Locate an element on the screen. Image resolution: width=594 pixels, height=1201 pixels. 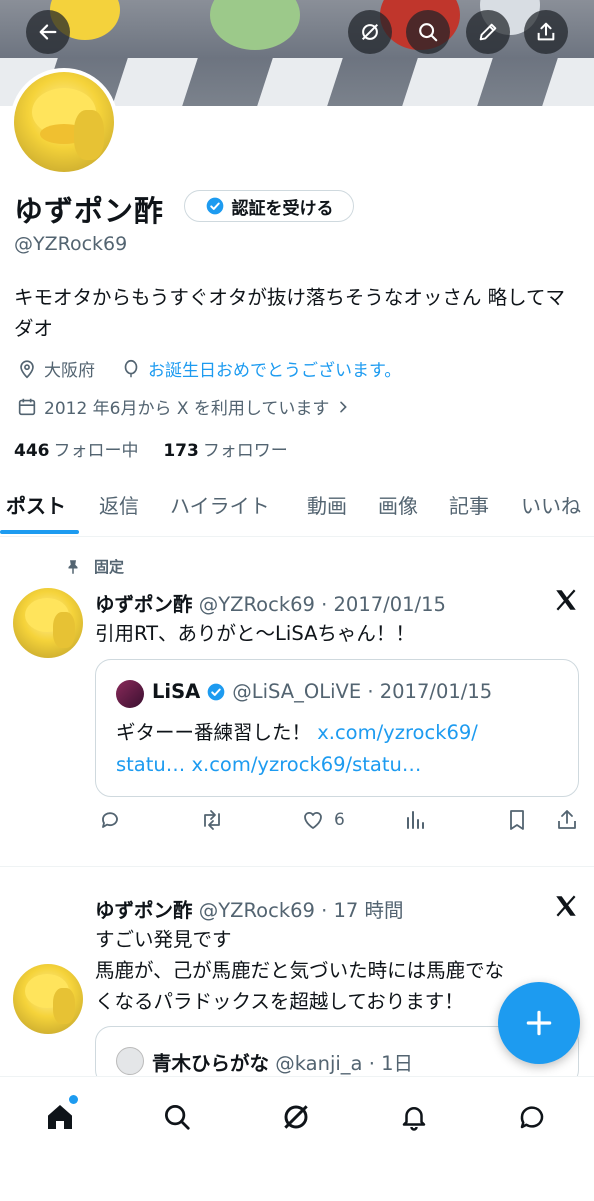
like-button: 6 is located at coordinates (322, 820).